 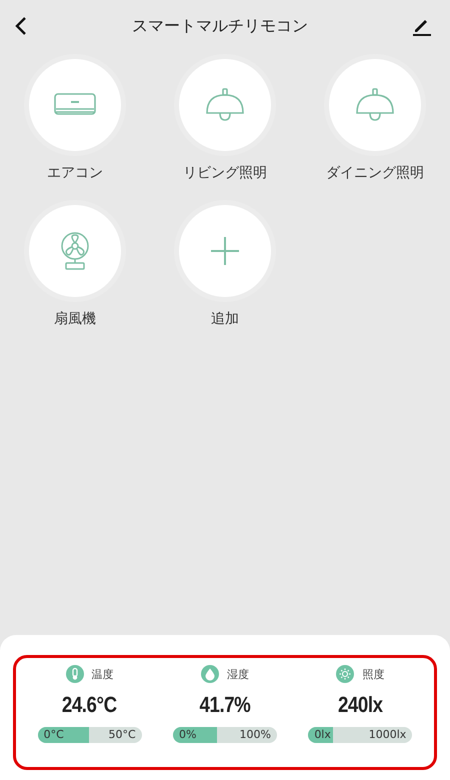 I want to click on sensor-label: 湿度, so click(x=237, y=674).